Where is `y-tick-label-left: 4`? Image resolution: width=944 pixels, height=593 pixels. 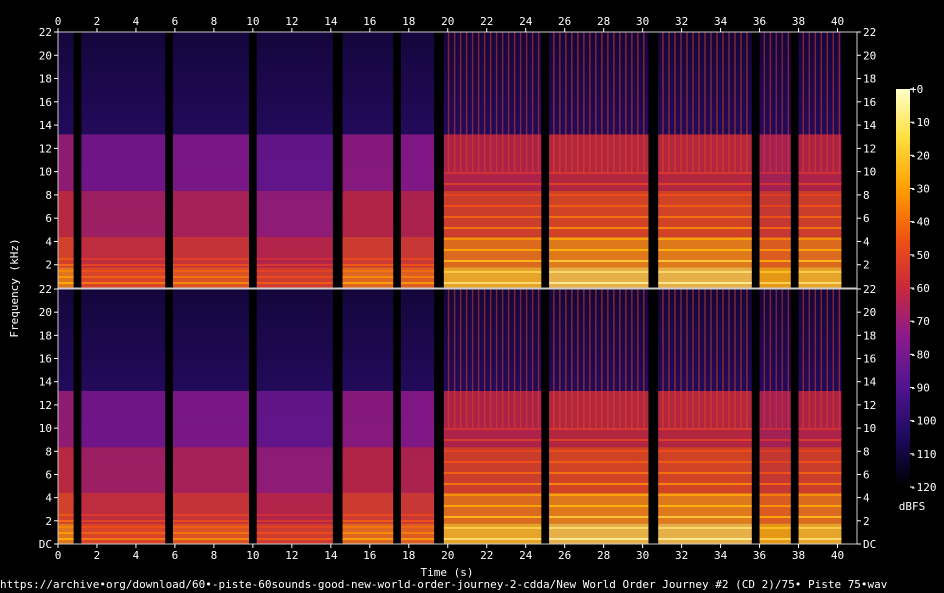 y-tick-label-left: 4 is located at coordinates (48, 498).